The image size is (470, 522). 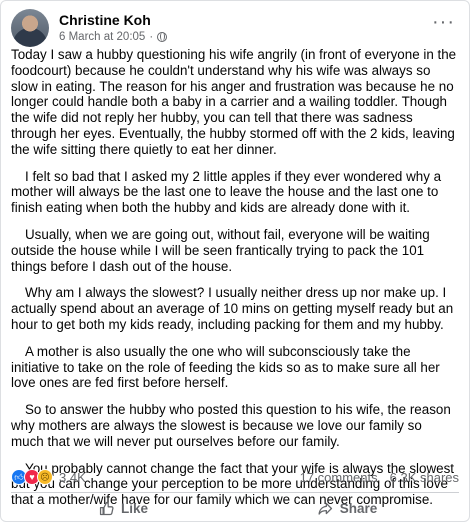 What do you see at coordinates (72, 477) in the screenshot?
I see `reaction-count: 3.4K` at bounding box center [72, 477].